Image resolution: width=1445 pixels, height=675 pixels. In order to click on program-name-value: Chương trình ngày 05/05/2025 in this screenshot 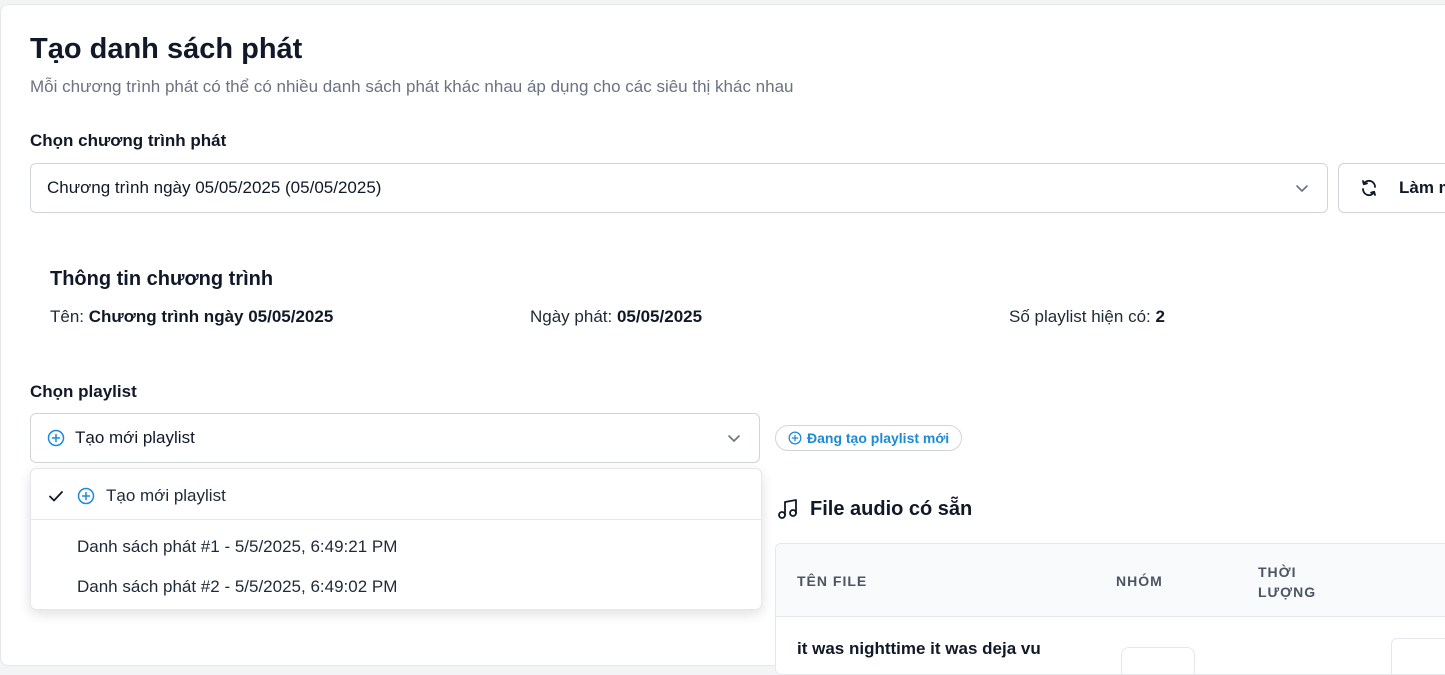, I will do `click(211, 316)`.